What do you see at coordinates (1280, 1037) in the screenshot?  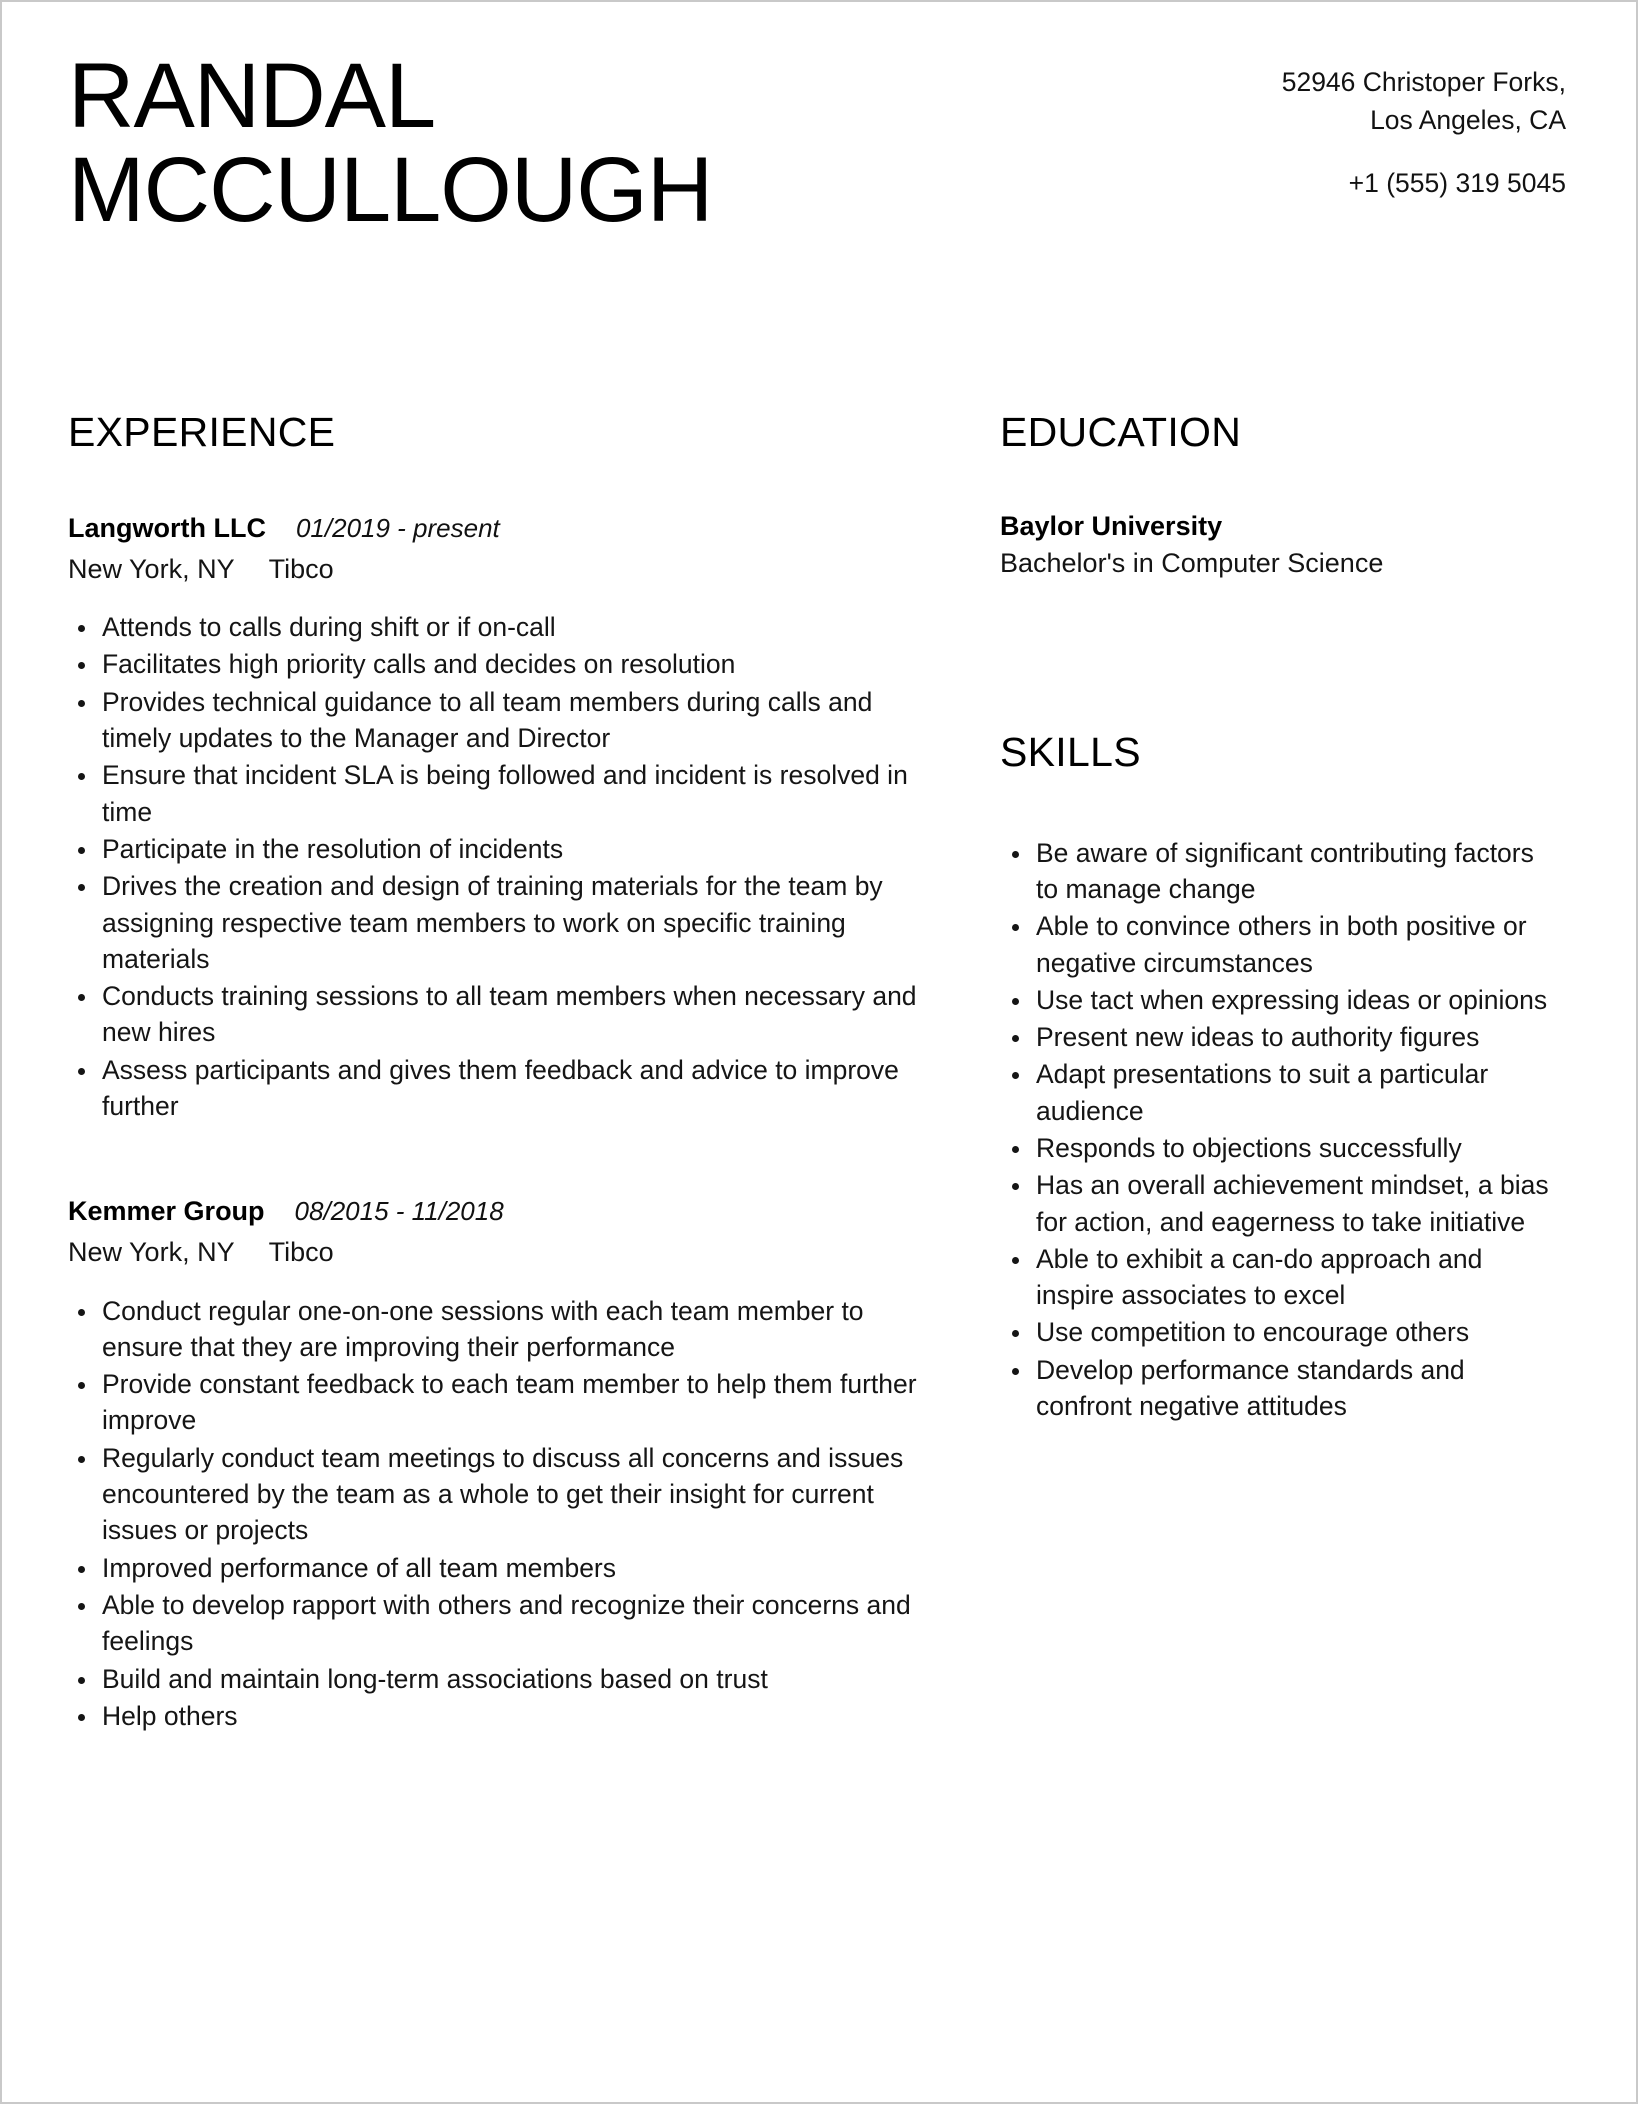 I see `list-item: Present new ideas to authority figures` at bounding box center [1280, 1037].